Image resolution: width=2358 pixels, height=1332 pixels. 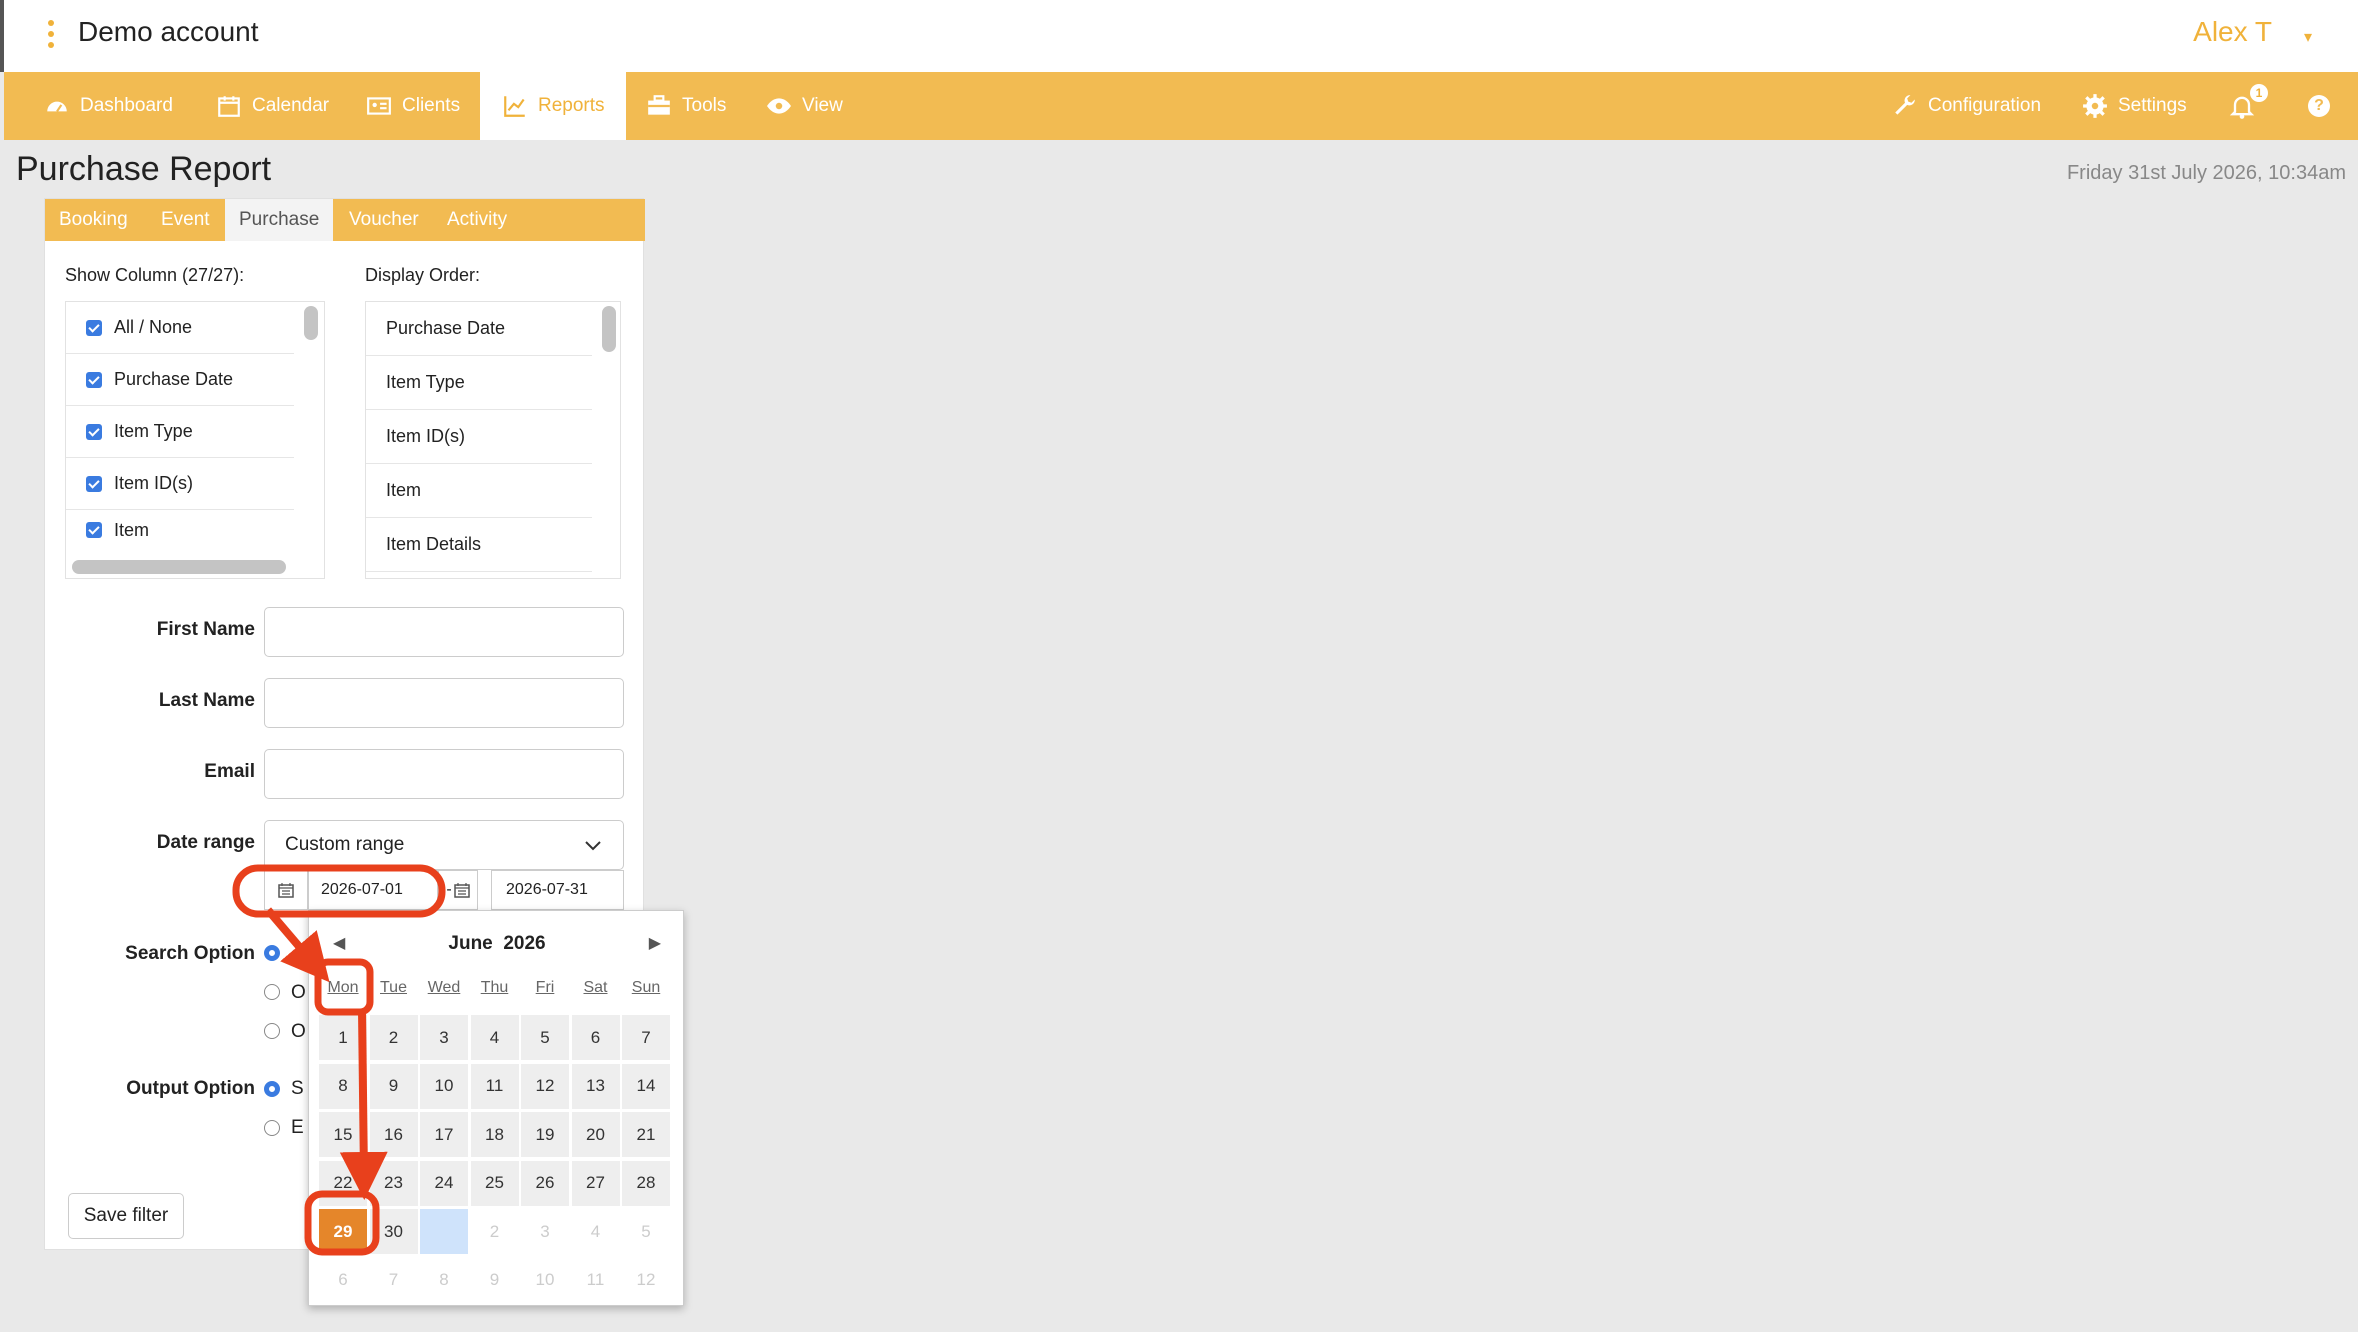 What do you see at coordinates (155, 275) in the screenshot?
I see `show-column-label: Show Column (27/27):` at bounding box center [155, 275].